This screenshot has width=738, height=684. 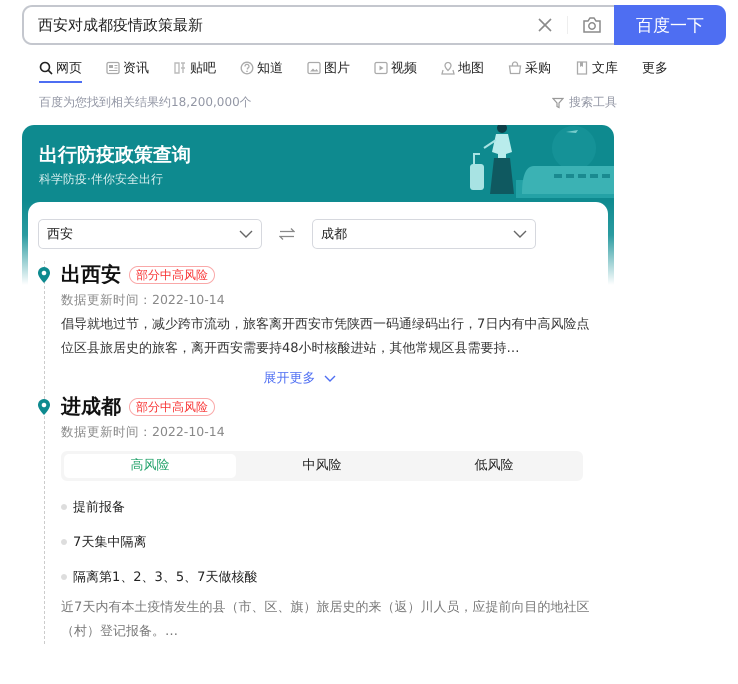 I want to click on basket-icon, so click(x=515, y=68).